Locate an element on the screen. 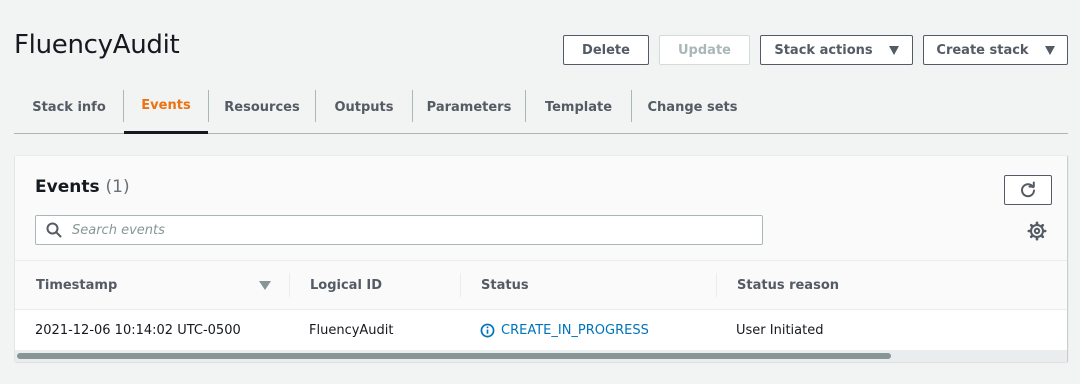 This screenshot has height=384, width=1080. create-stack-button: Create stack is located at coordinates (995, 50).